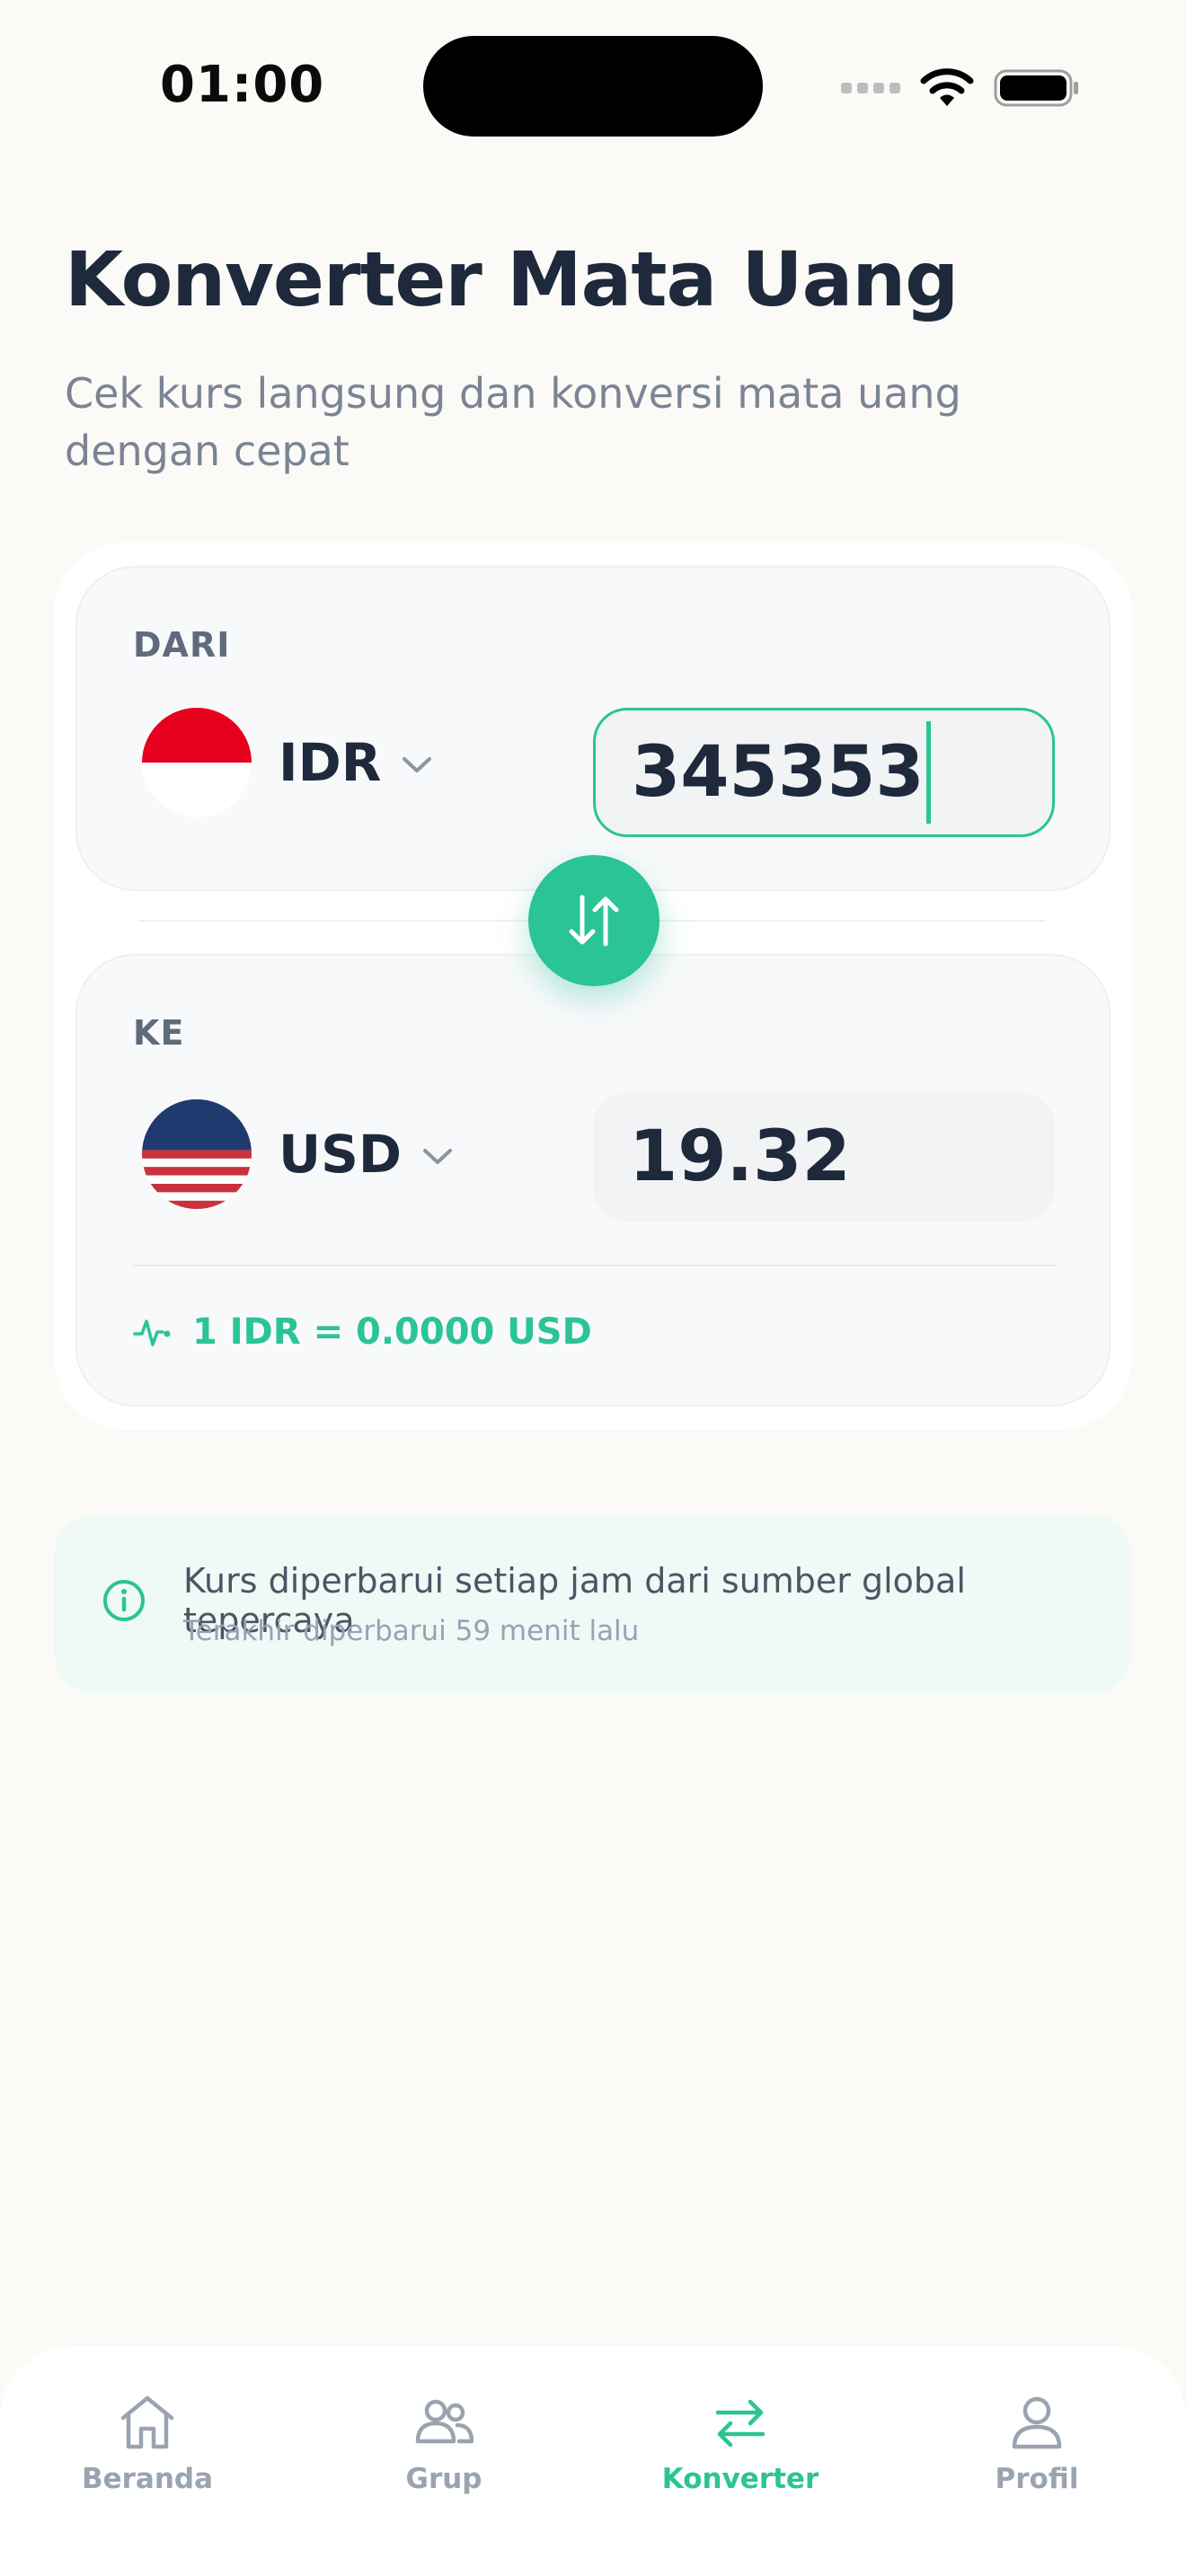 This screenshot has width=1186, height=2576. Describe the element at coordinates (870, 88) in the screenshot. I see `cellular-signal-icon` at that location.